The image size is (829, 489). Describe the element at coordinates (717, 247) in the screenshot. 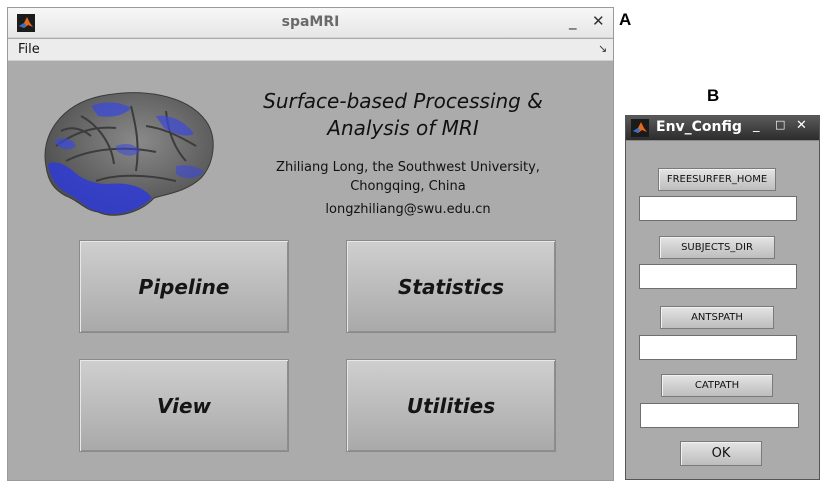

I see `subjects-dir-button: SUBJECTS_DIR` at that location.